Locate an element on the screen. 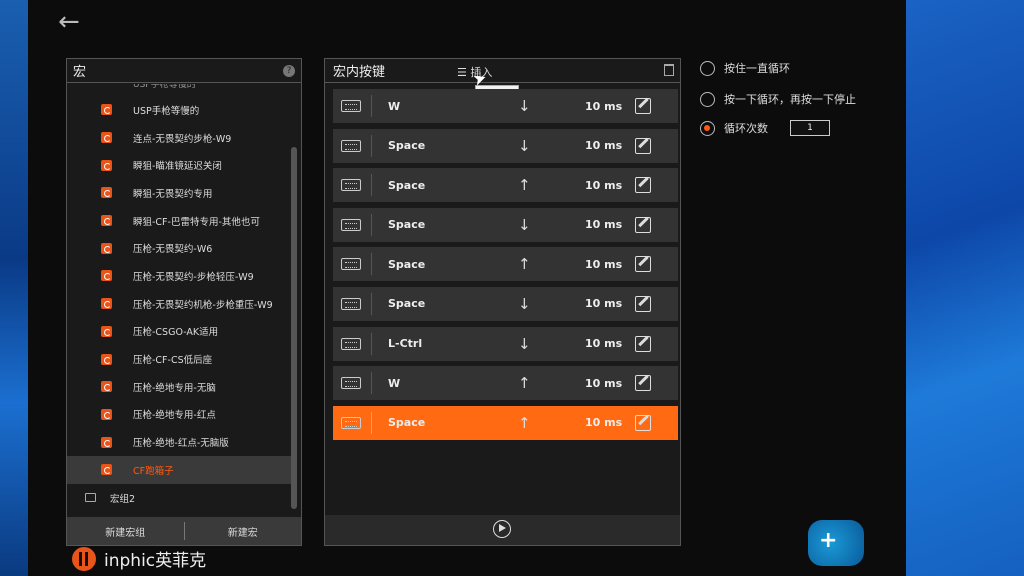 The height and width of the screenshot is (576, 1024). list-item-label: CF跑箱子 is located at coordinates (153, 471).